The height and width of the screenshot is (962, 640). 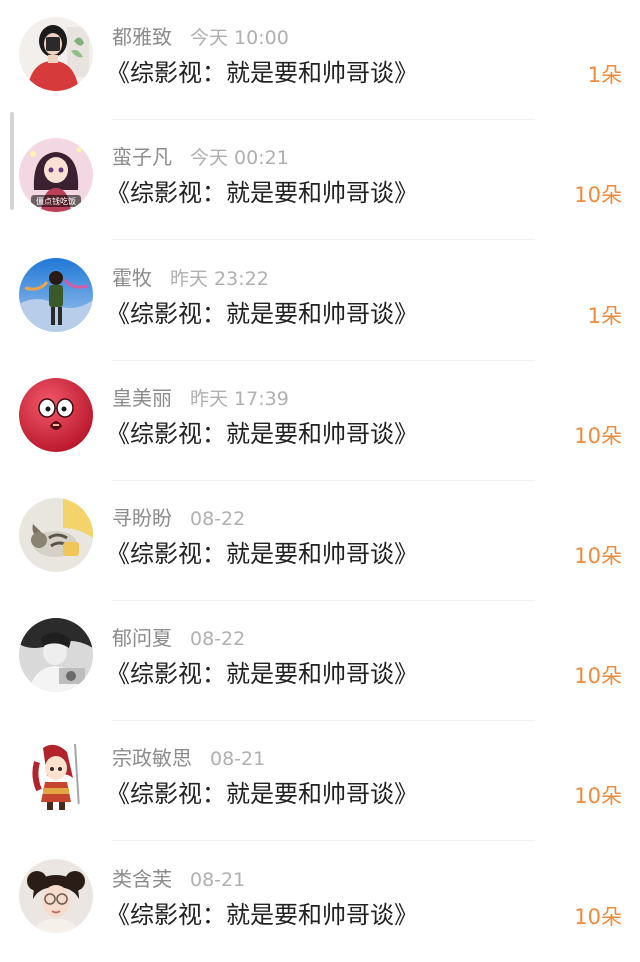 I want to click on list-item: 霍牧 昨天 23:22 《综影视：就是要和帅哥谈》 1朵, so click(x=320, y=301).